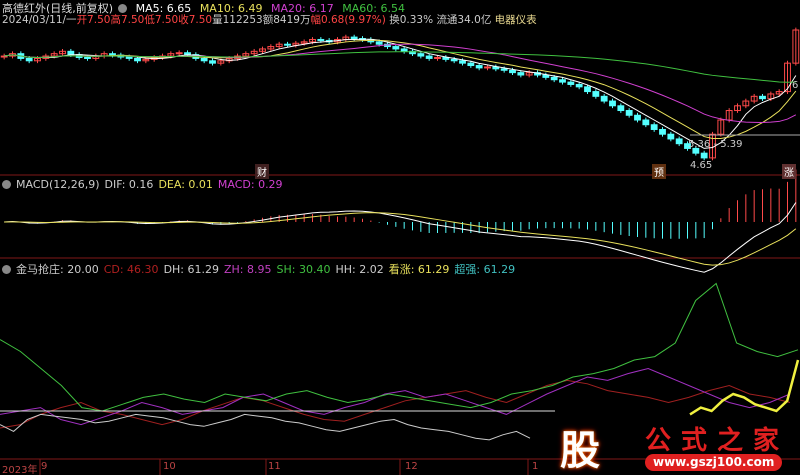 The height and width of the screenshot is (475, 800). I want to click on quote-change: 幅0.68(9.97%), so click(348, 20).